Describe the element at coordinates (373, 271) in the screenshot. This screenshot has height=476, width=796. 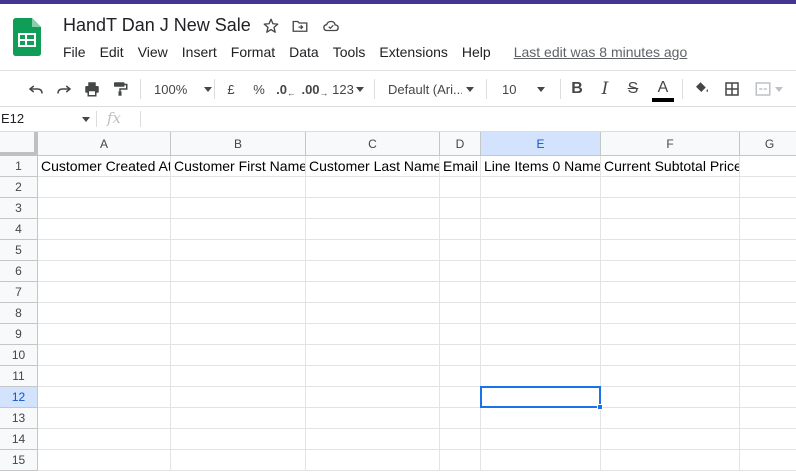
I see `cell-c6` at that location.